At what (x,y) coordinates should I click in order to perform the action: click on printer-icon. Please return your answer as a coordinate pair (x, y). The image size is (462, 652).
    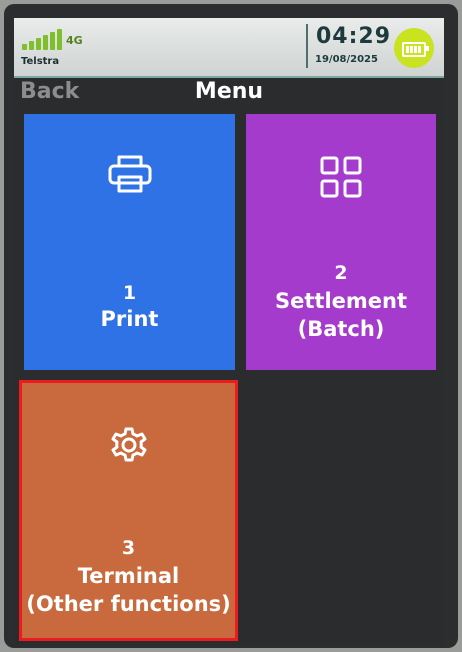
    Looking at the image, I should click on (130, 176).